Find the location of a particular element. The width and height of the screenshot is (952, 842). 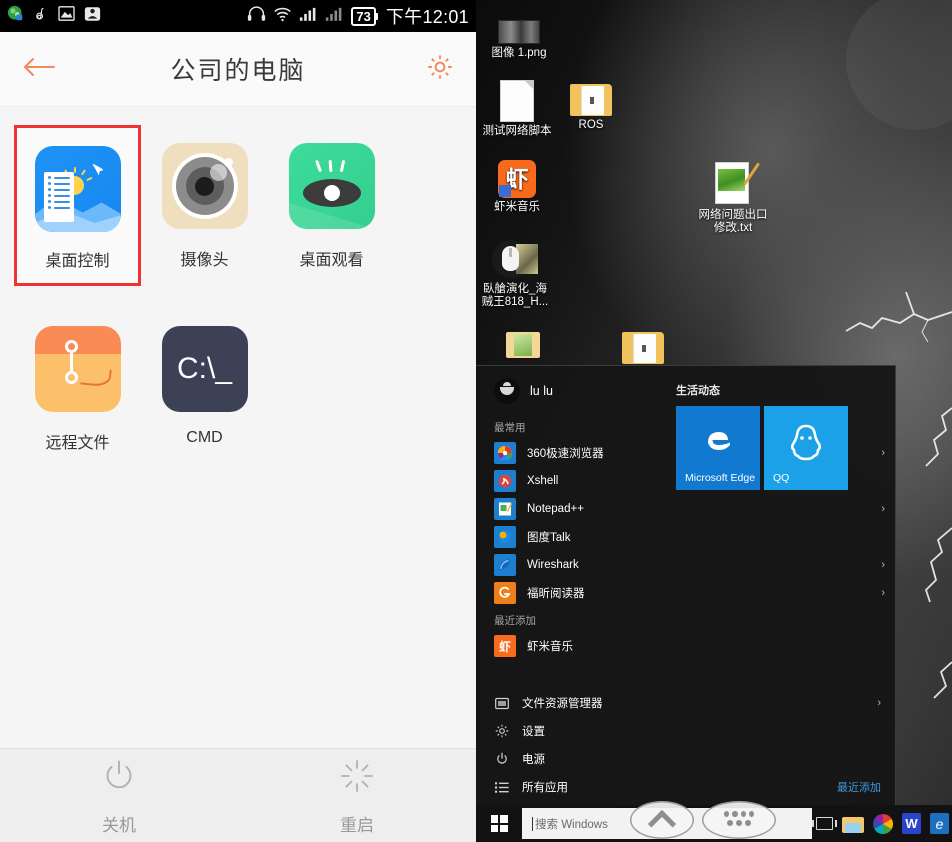

wifi-icon is located at coordinates (282, 16).